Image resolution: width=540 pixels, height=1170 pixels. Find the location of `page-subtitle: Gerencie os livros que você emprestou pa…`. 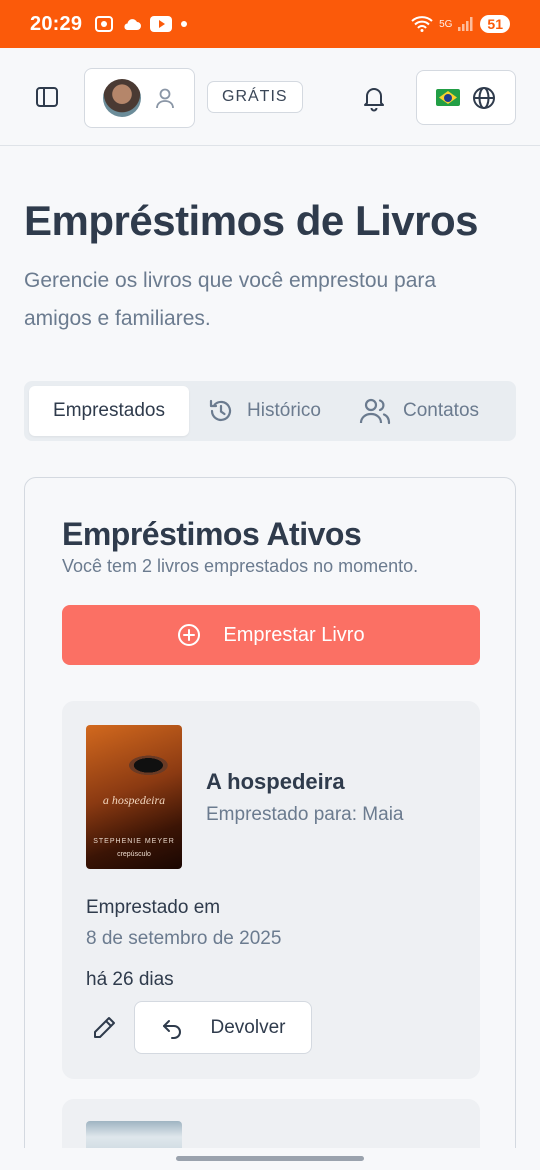

page-subtitle: Gerencie os livros que você emprestou pa… is located at coordinates (230, 299).